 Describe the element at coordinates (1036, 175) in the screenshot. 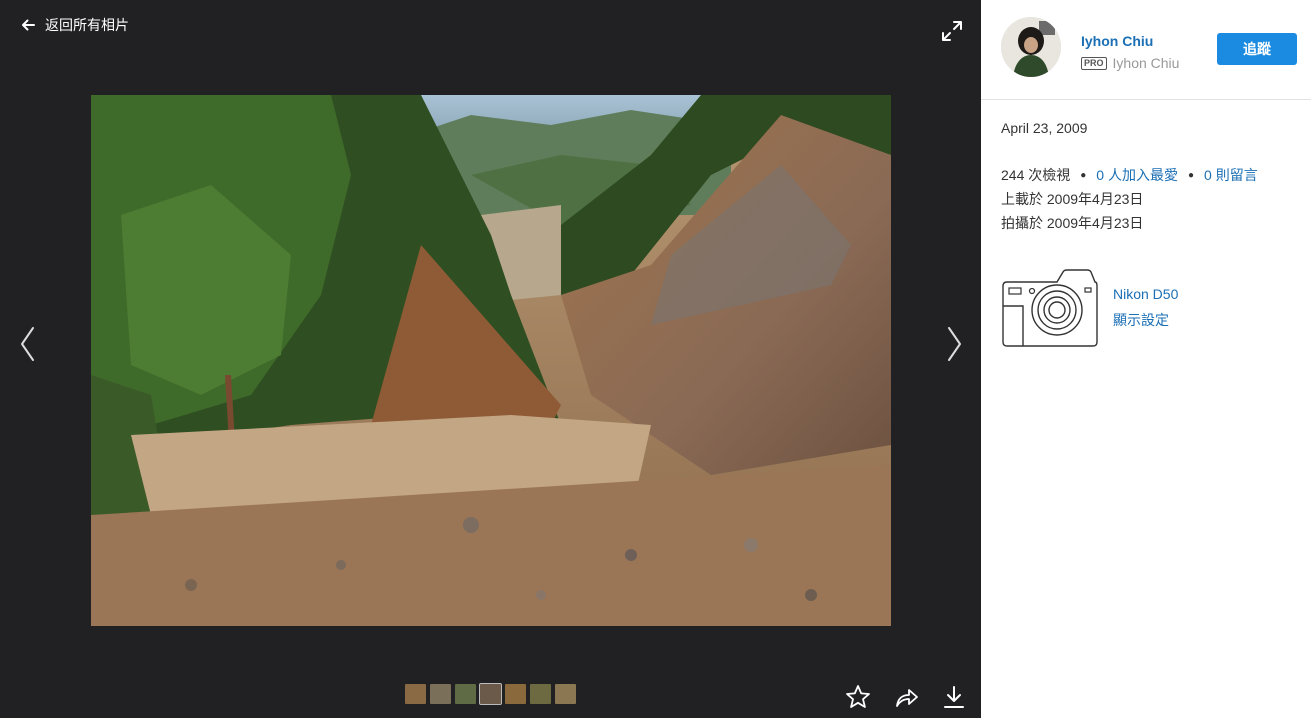

I see `views-count: 244 次檢視` at that location.